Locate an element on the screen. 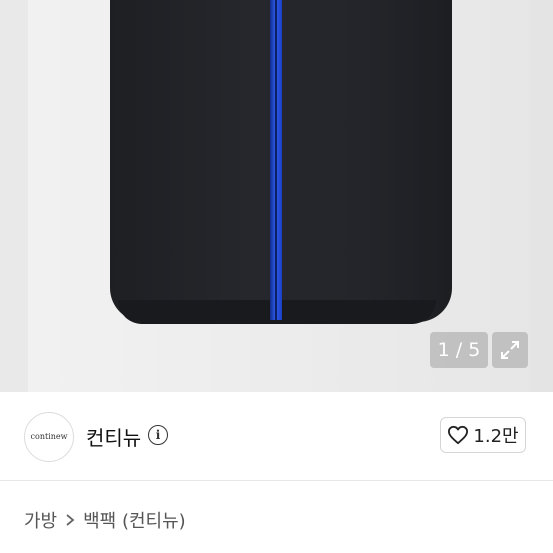  avatar-logo-text: continew is located at coordinates (49, 436).